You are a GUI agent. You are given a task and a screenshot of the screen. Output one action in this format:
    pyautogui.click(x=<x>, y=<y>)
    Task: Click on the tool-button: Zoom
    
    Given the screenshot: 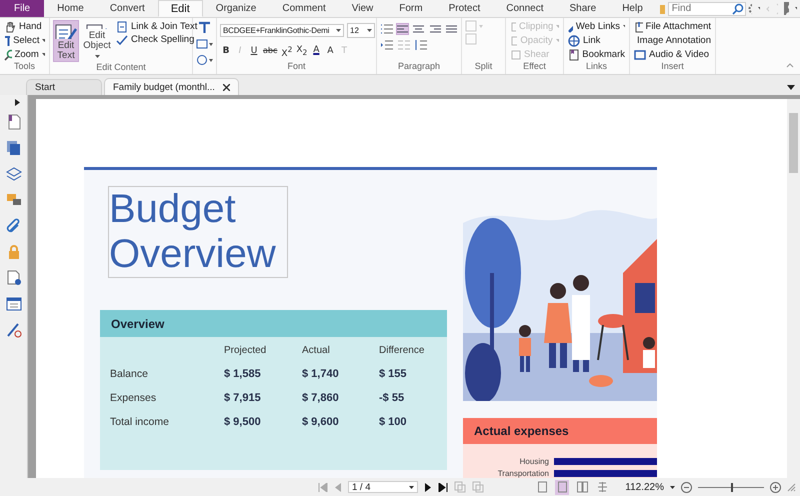 What is the action you would take?
    pyautogui.click(x=24, y=54)
    